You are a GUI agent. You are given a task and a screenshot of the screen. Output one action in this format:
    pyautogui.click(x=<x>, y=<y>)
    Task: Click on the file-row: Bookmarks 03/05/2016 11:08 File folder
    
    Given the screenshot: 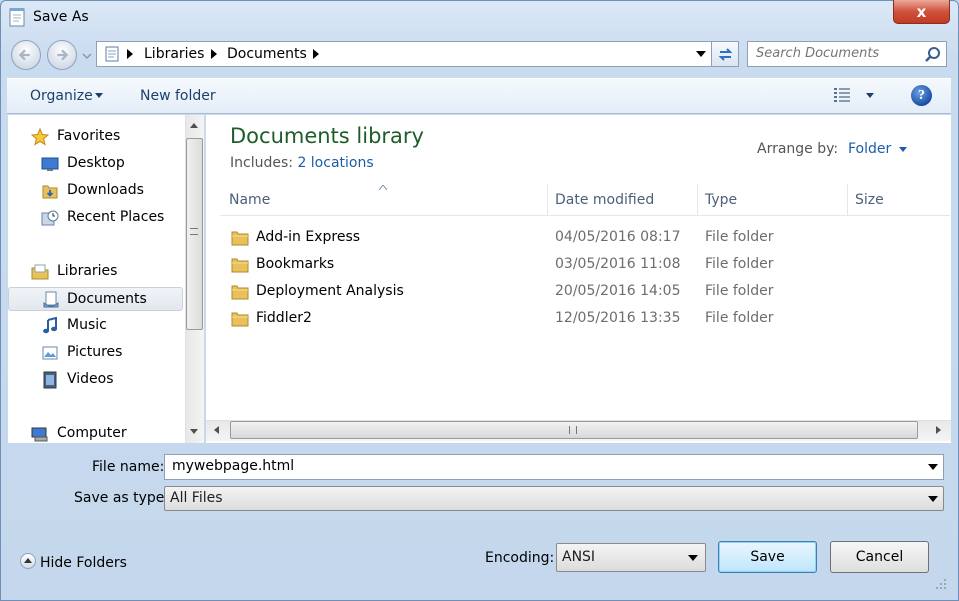 What is the action you would take?
    pyautogui.click(x=585, y=265)
    